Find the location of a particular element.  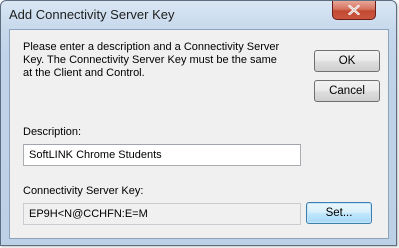

connectivity-key-field: EP9H<N@CCHFN:E=M is located at coordinates (162, 214).